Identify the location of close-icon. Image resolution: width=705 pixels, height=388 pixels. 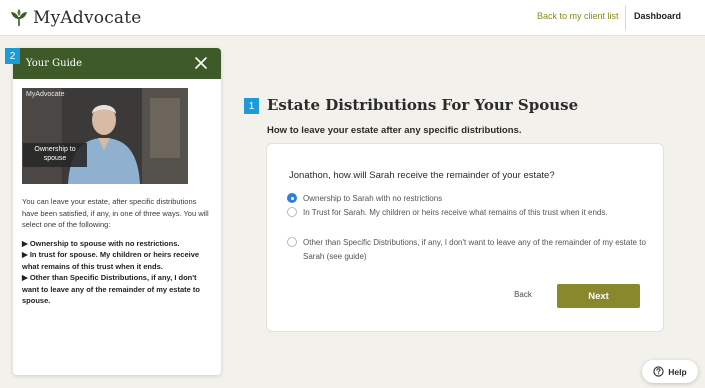
(201, 63).